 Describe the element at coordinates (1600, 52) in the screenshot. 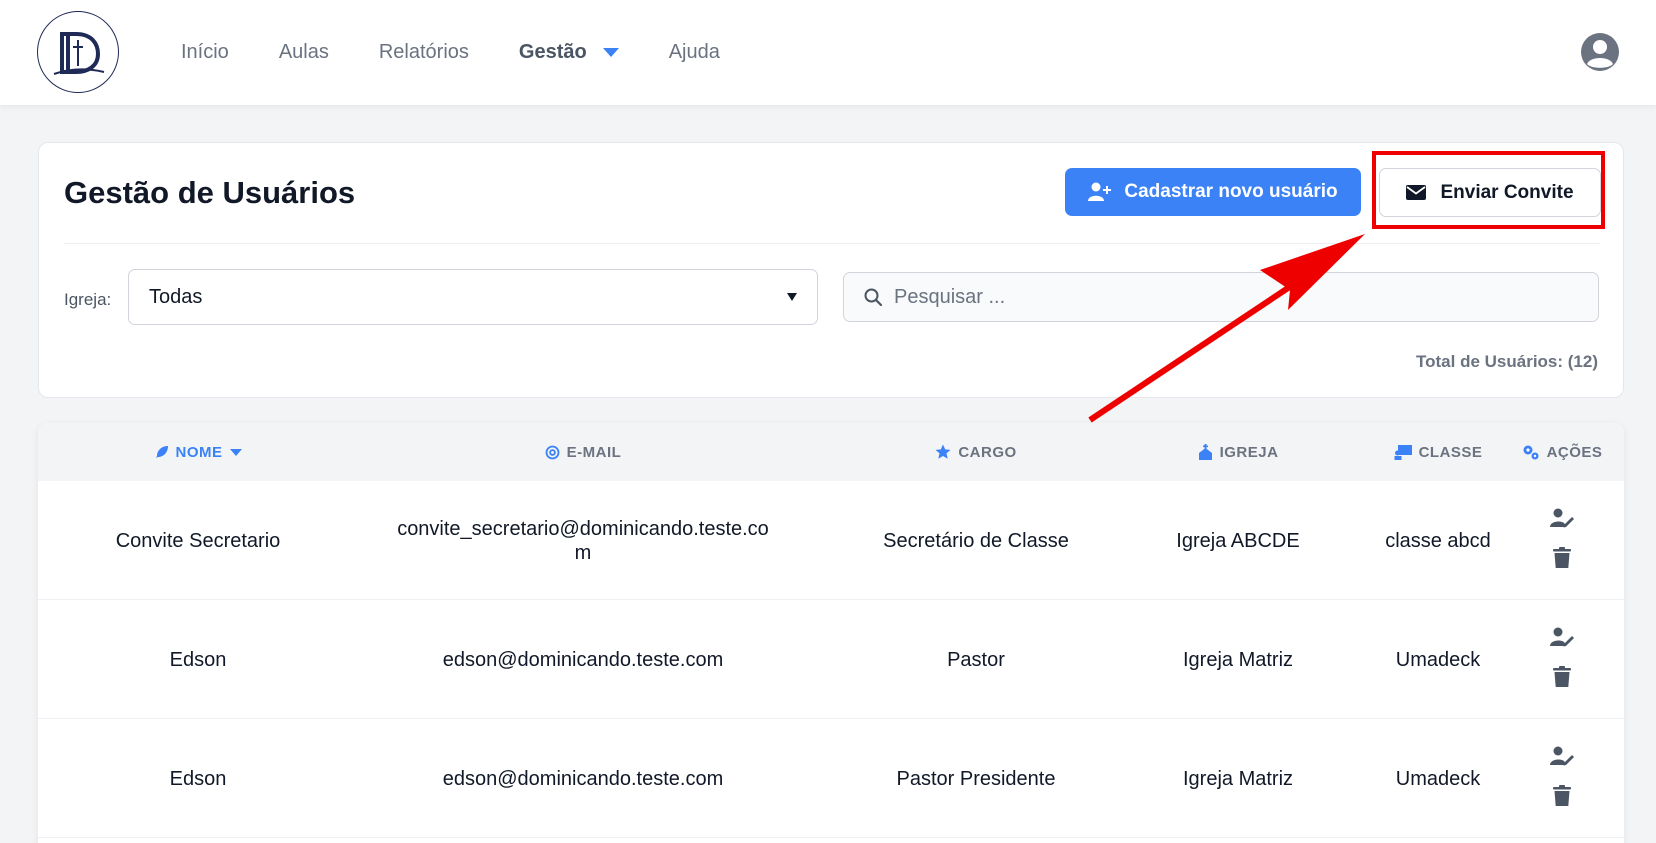

I see `user-avatar-icon` at that location.